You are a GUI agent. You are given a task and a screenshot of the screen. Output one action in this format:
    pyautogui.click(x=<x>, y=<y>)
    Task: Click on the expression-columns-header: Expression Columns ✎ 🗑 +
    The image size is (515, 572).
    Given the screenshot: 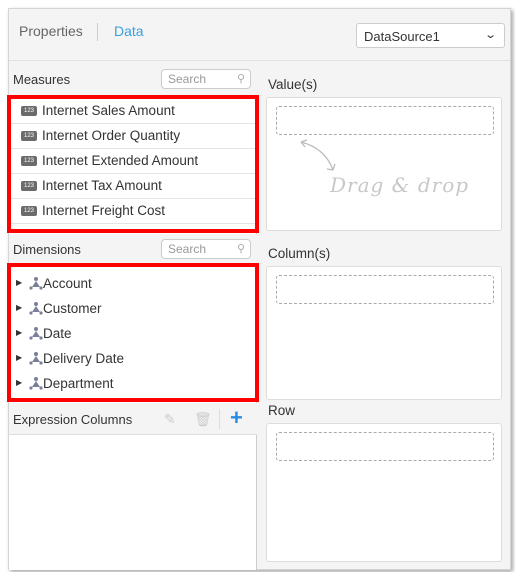 What is the action you would take?
    pyautogui.click(x=133, y=419)
    